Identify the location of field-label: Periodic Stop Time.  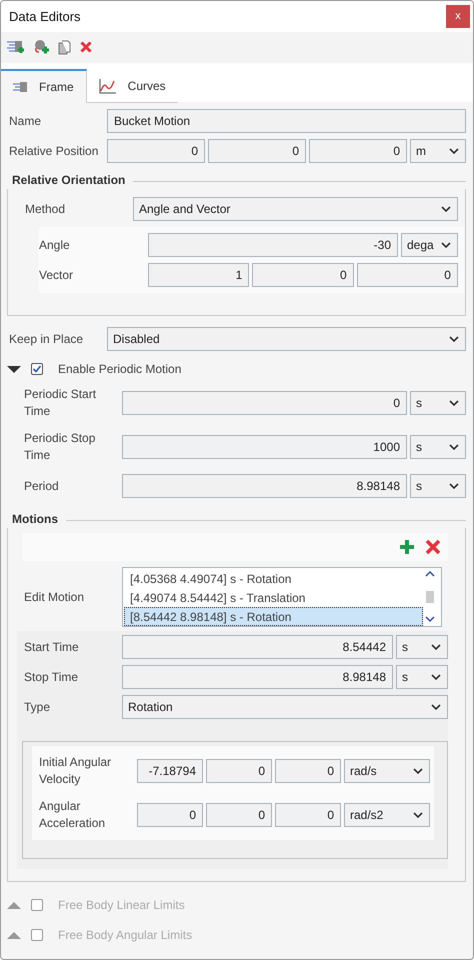
(60, 447).